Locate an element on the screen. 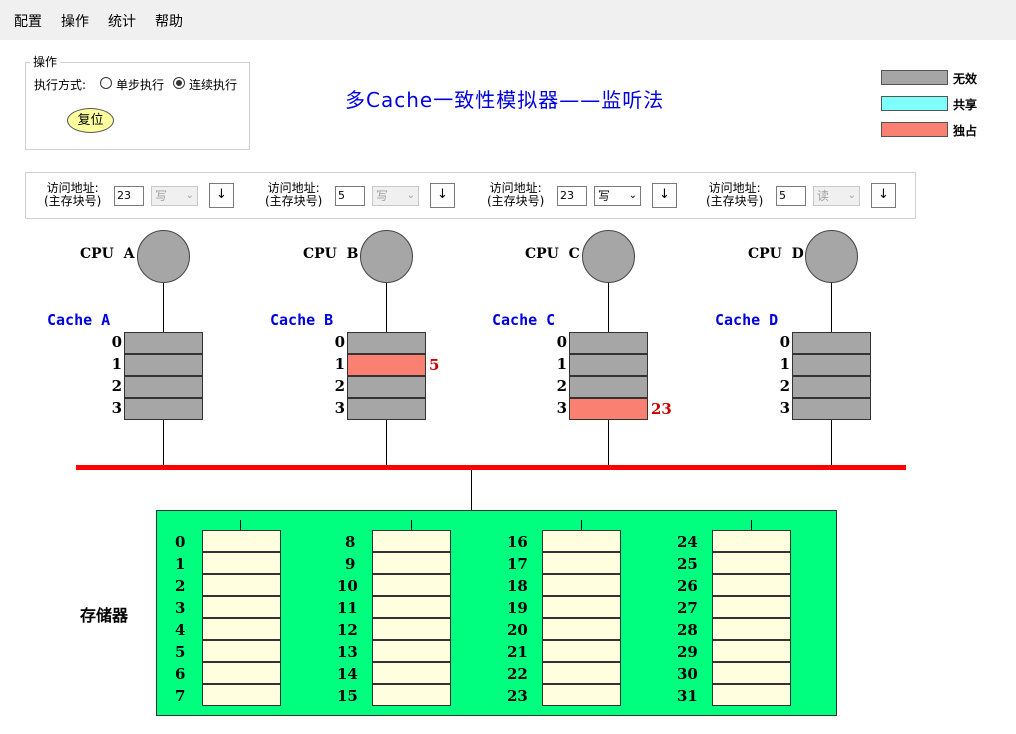  memory-block-index: 2 is located at coordinates (180, 586).